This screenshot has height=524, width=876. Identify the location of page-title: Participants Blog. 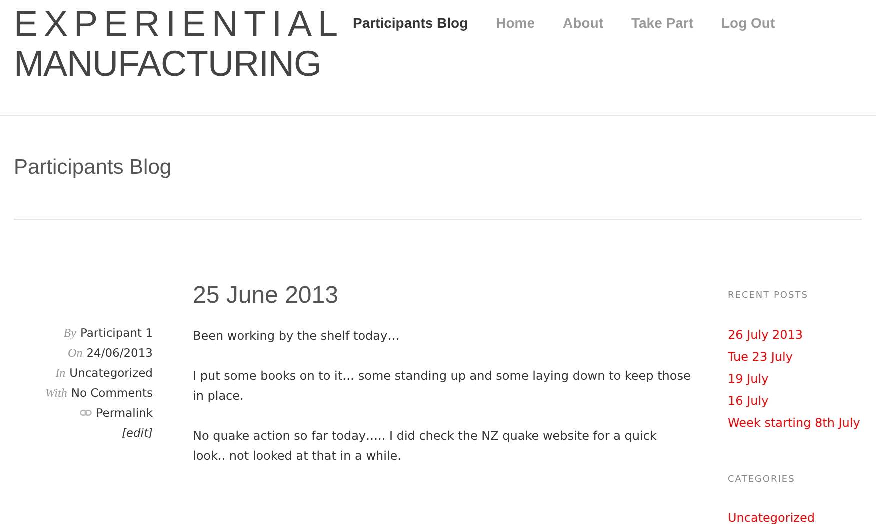
(93, 167).